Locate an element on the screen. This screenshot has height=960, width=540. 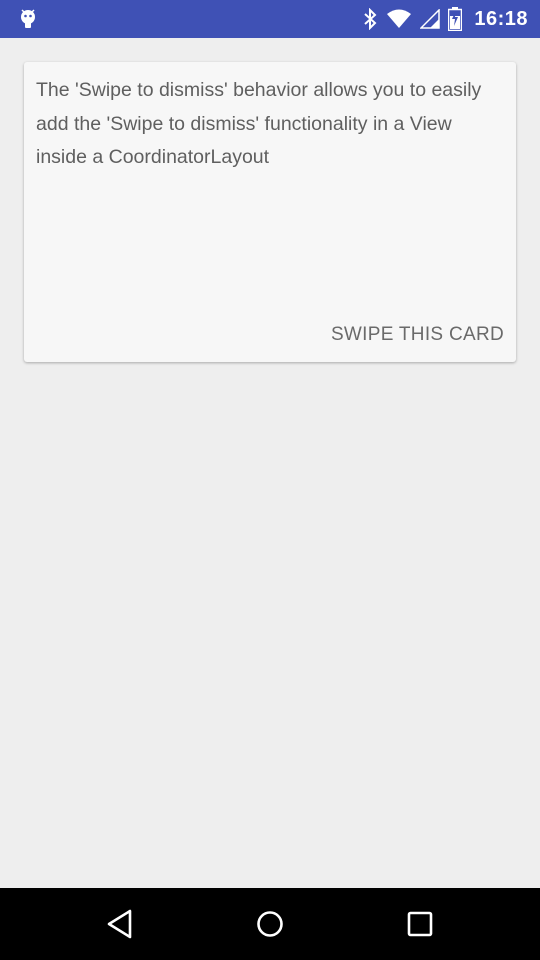
status-time: 16:18 is located at coordinates (501, 18).